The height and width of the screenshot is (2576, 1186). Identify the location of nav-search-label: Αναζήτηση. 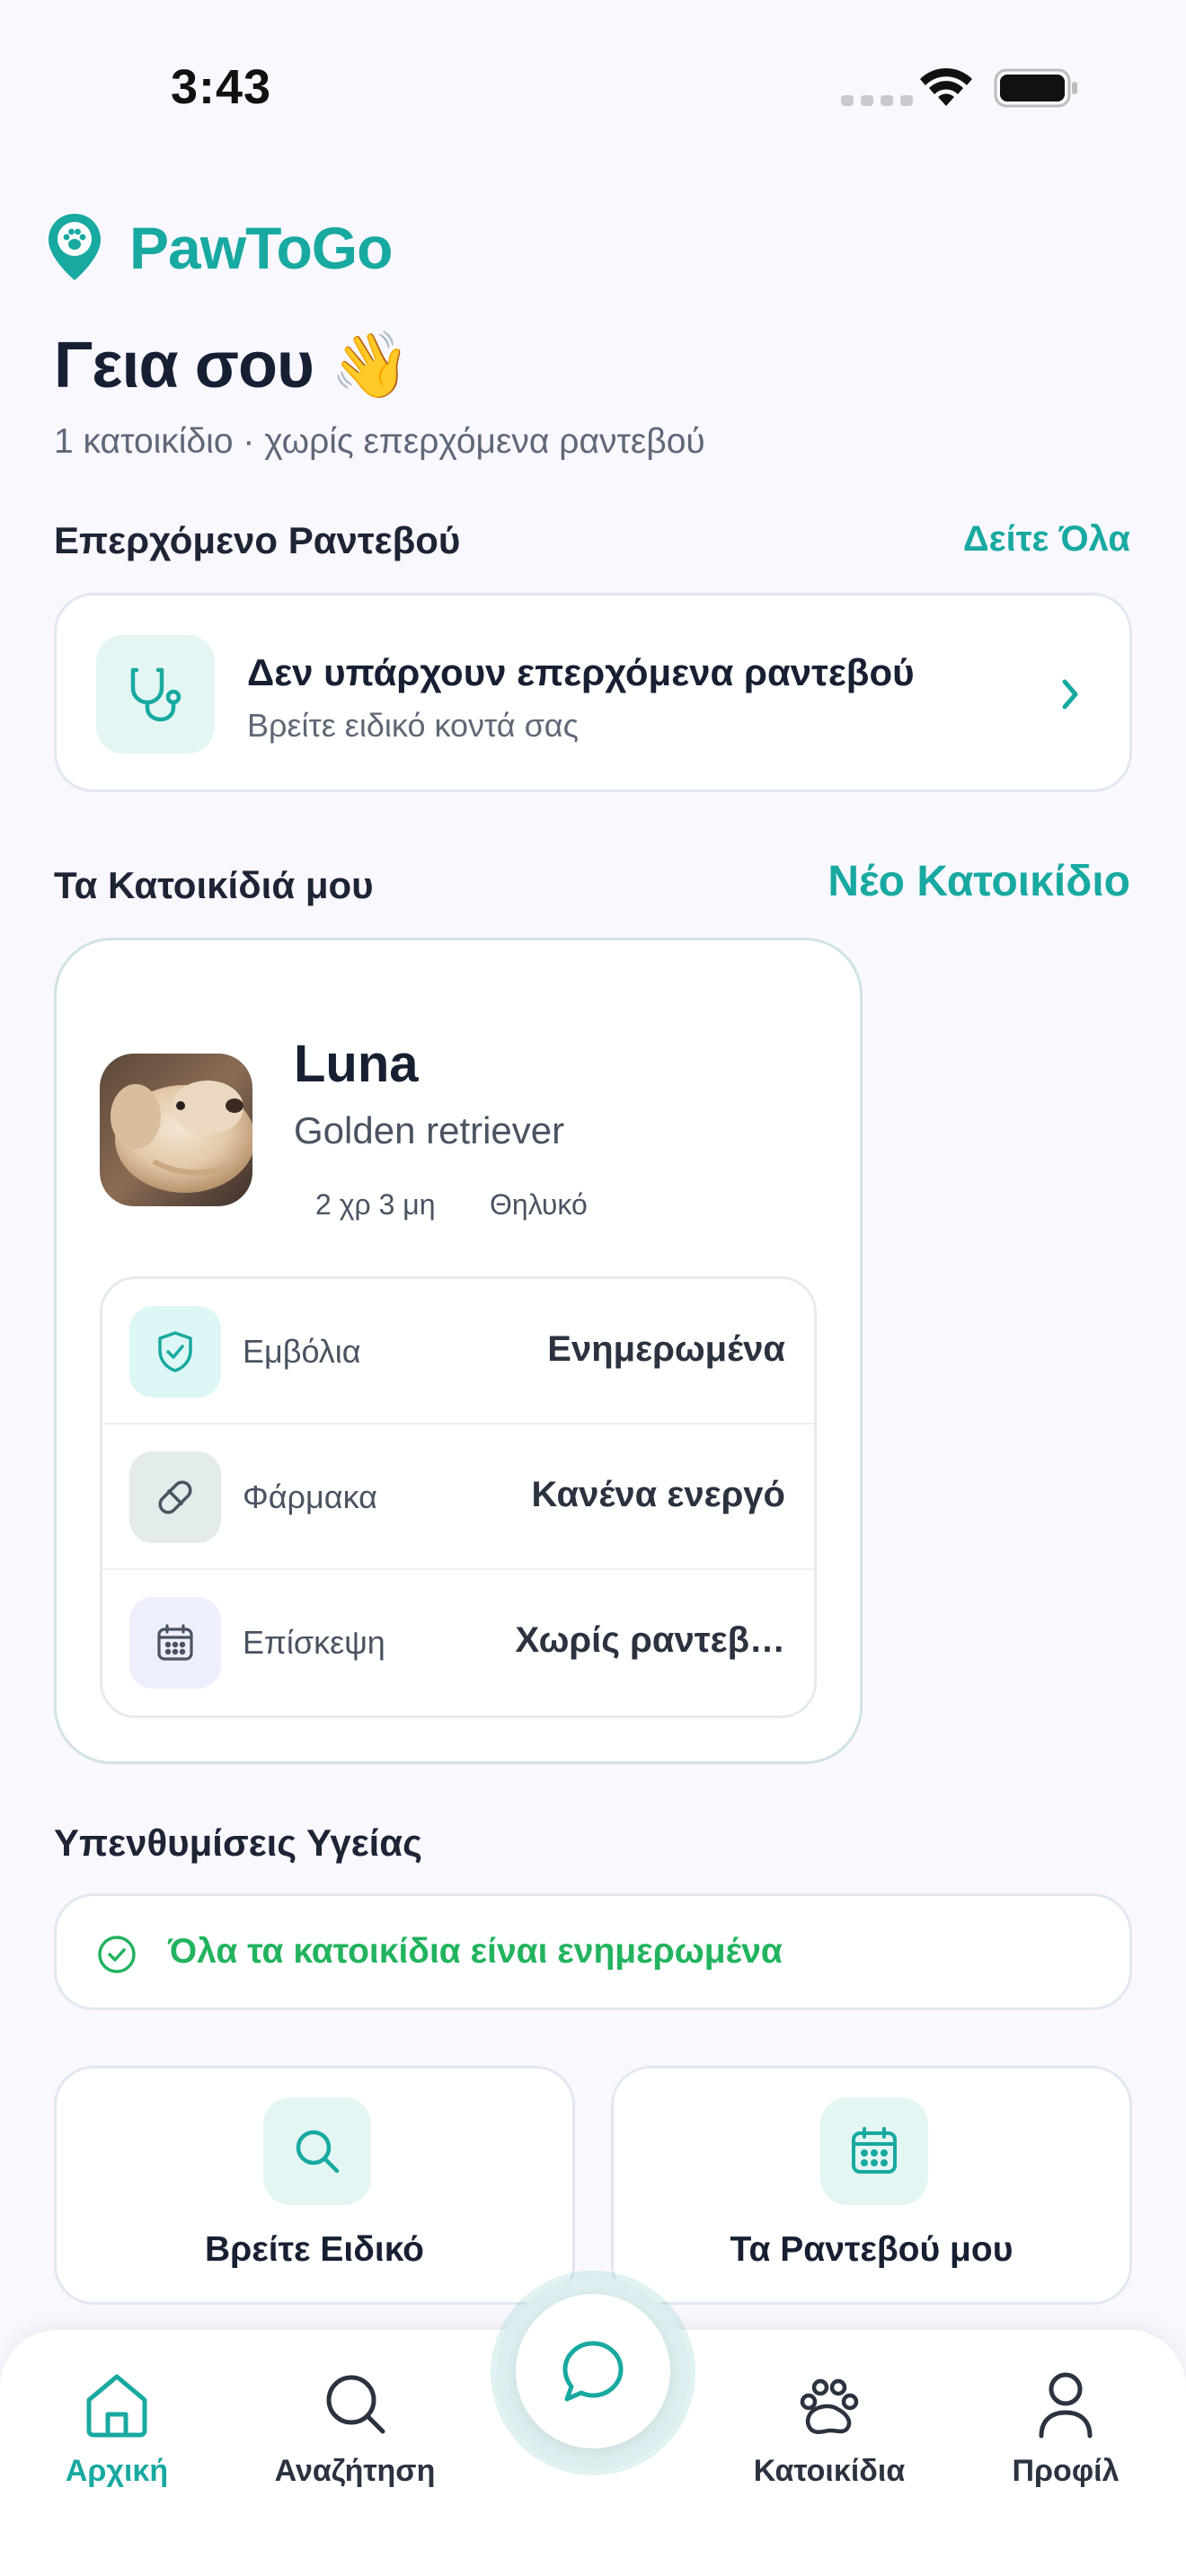
(355, 2471).